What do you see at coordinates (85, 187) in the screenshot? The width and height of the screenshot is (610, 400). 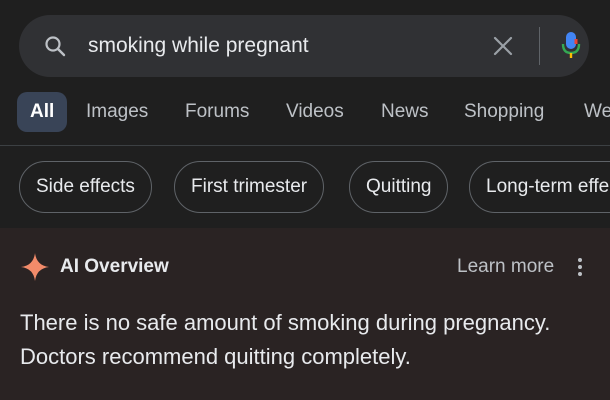 I see `chip-side-effects: Side effects` at bounding box center [85, 187].